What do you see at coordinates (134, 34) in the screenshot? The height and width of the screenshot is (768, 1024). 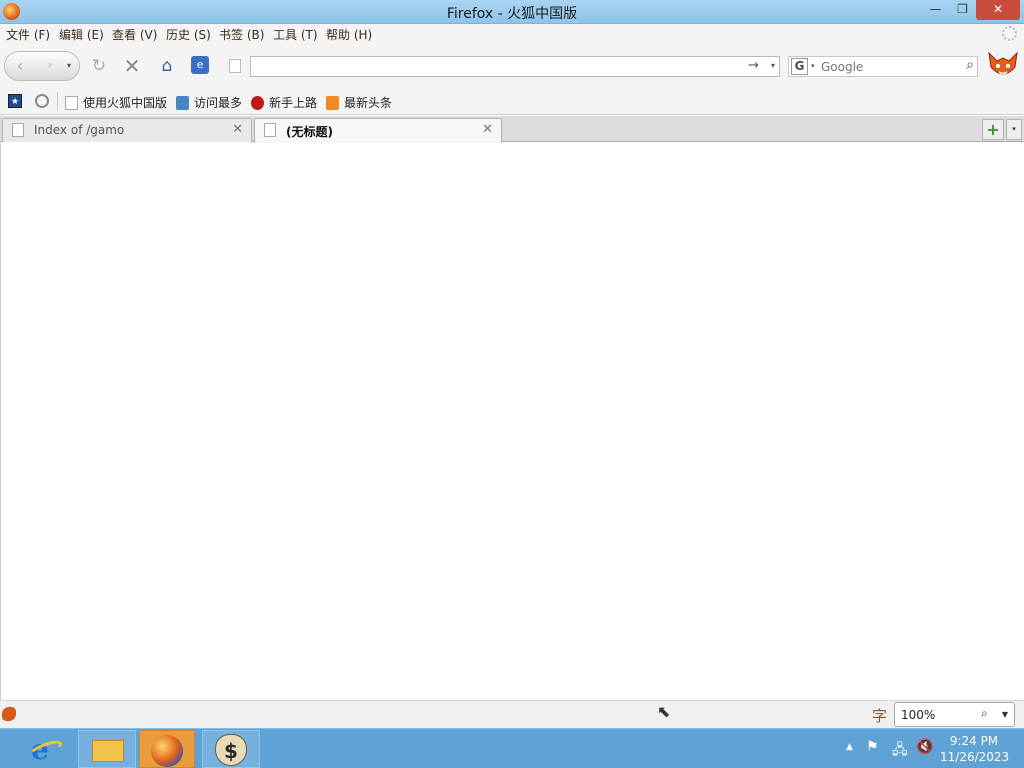 I see `menu-view: 查看 (V)` at bounding box center [134, 34].